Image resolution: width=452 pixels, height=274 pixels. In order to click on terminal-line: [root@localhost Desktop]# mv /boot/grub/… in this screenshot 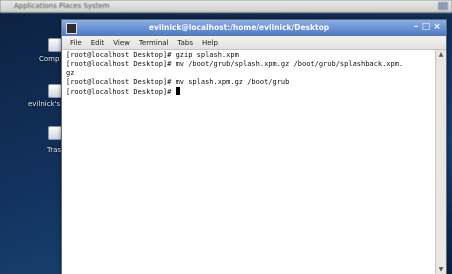, I will do `click(235, 64)`.